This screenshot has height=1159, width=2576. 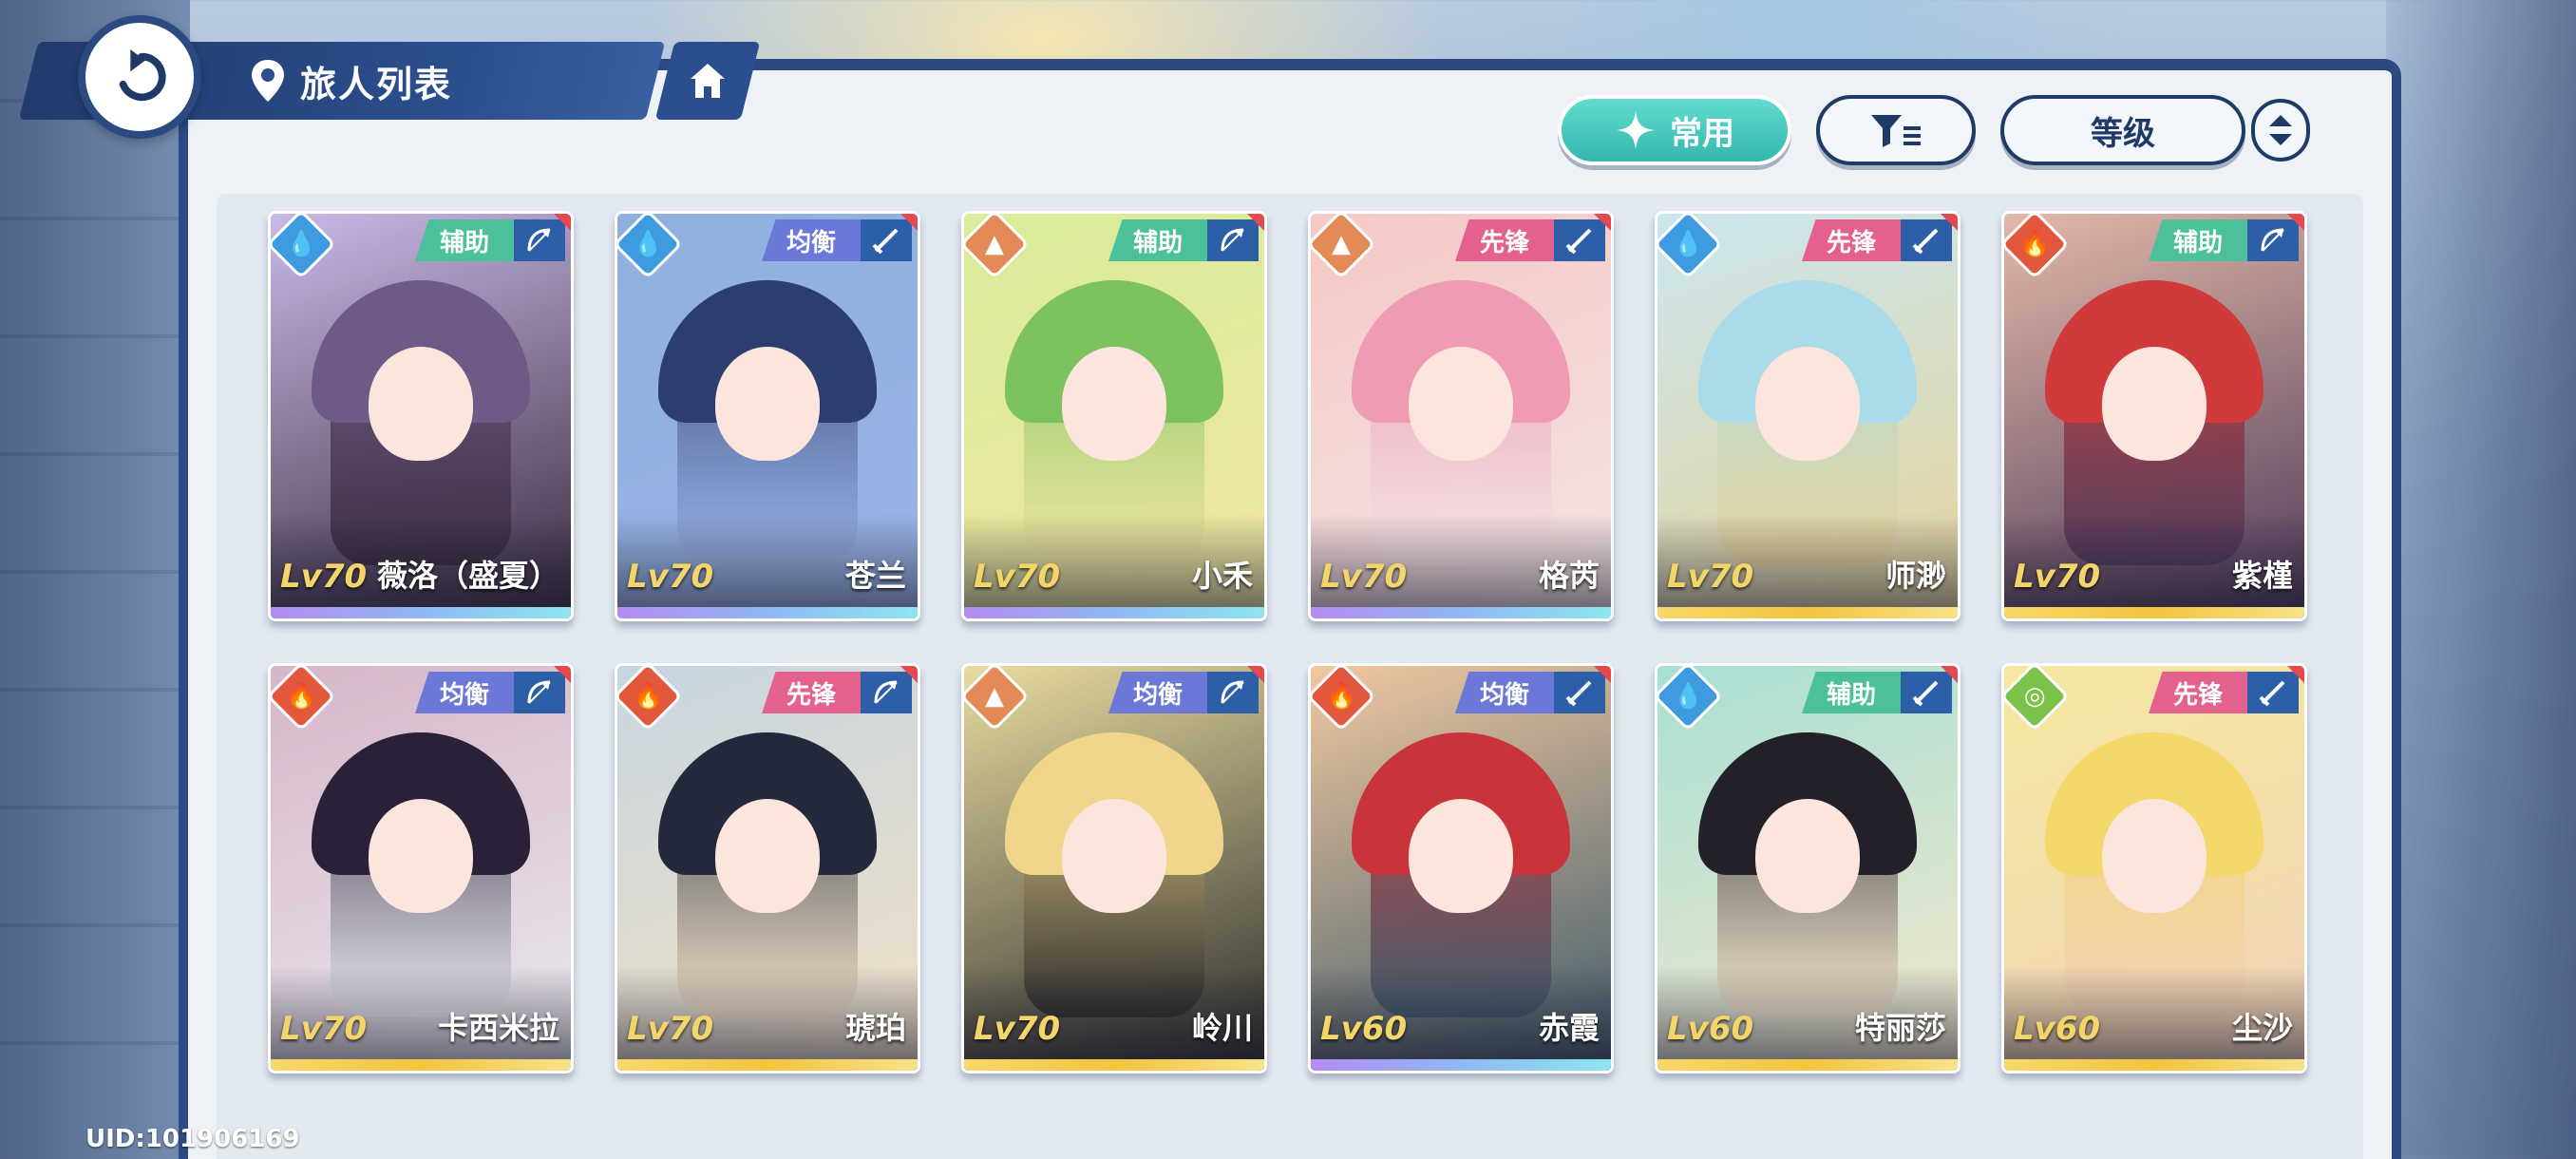 I want to click on character-name: 卡西米拉, so click(x=498, y=1028).